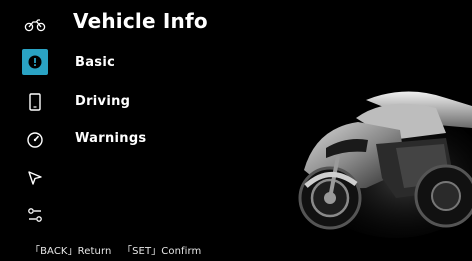  I want to click on page-title: Vehicle Info, so click(140, 21).